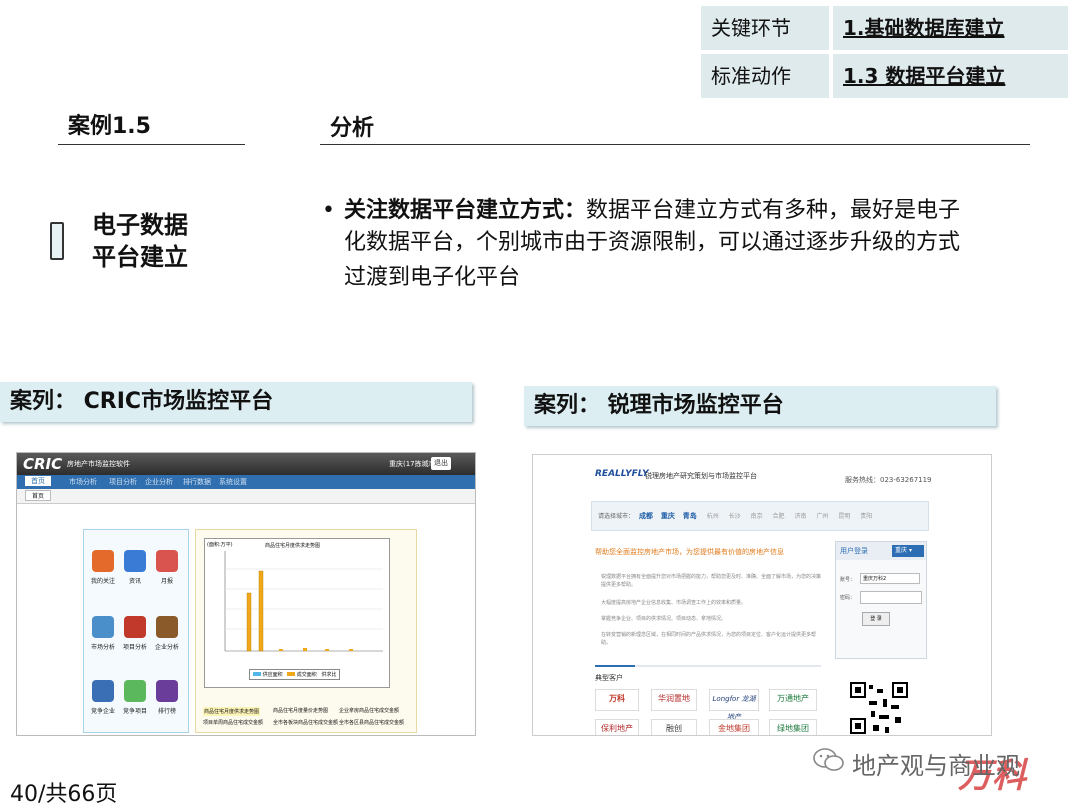 Image resolution: width=1080 pixels, height=810 pixels. I want to click on cric-nav-item-2: 项目分析, so click(123, 482).